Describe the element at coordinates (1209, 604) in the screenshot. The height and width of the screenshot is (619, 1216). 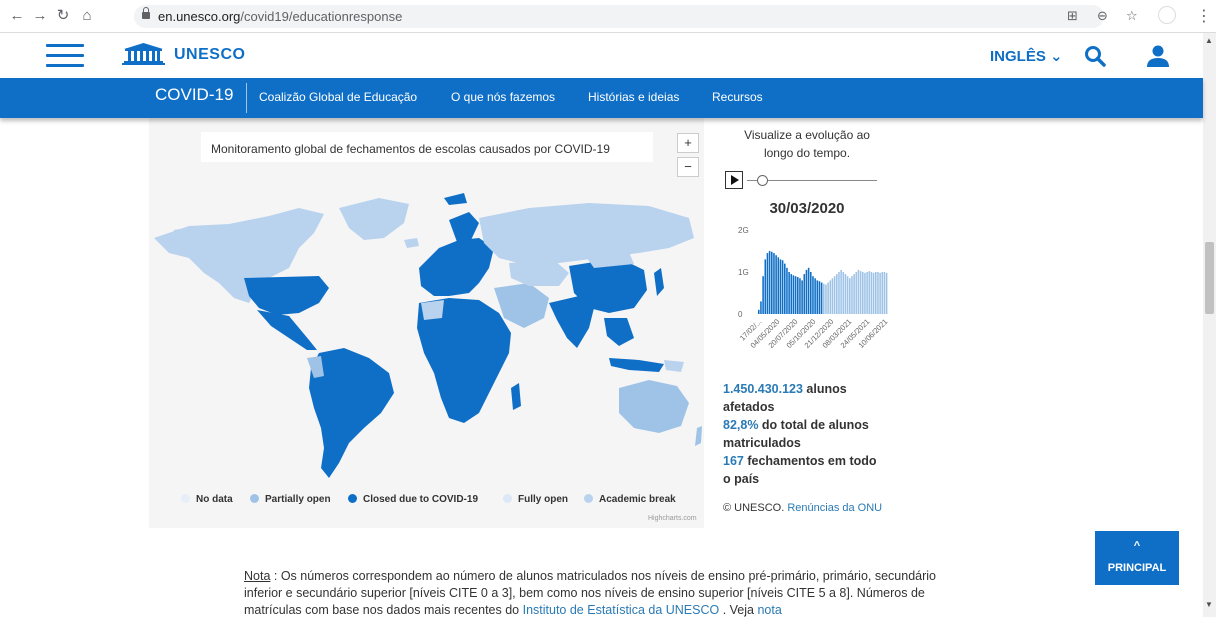
I see `scroll-down-arrow-icon: ▼` at that location.